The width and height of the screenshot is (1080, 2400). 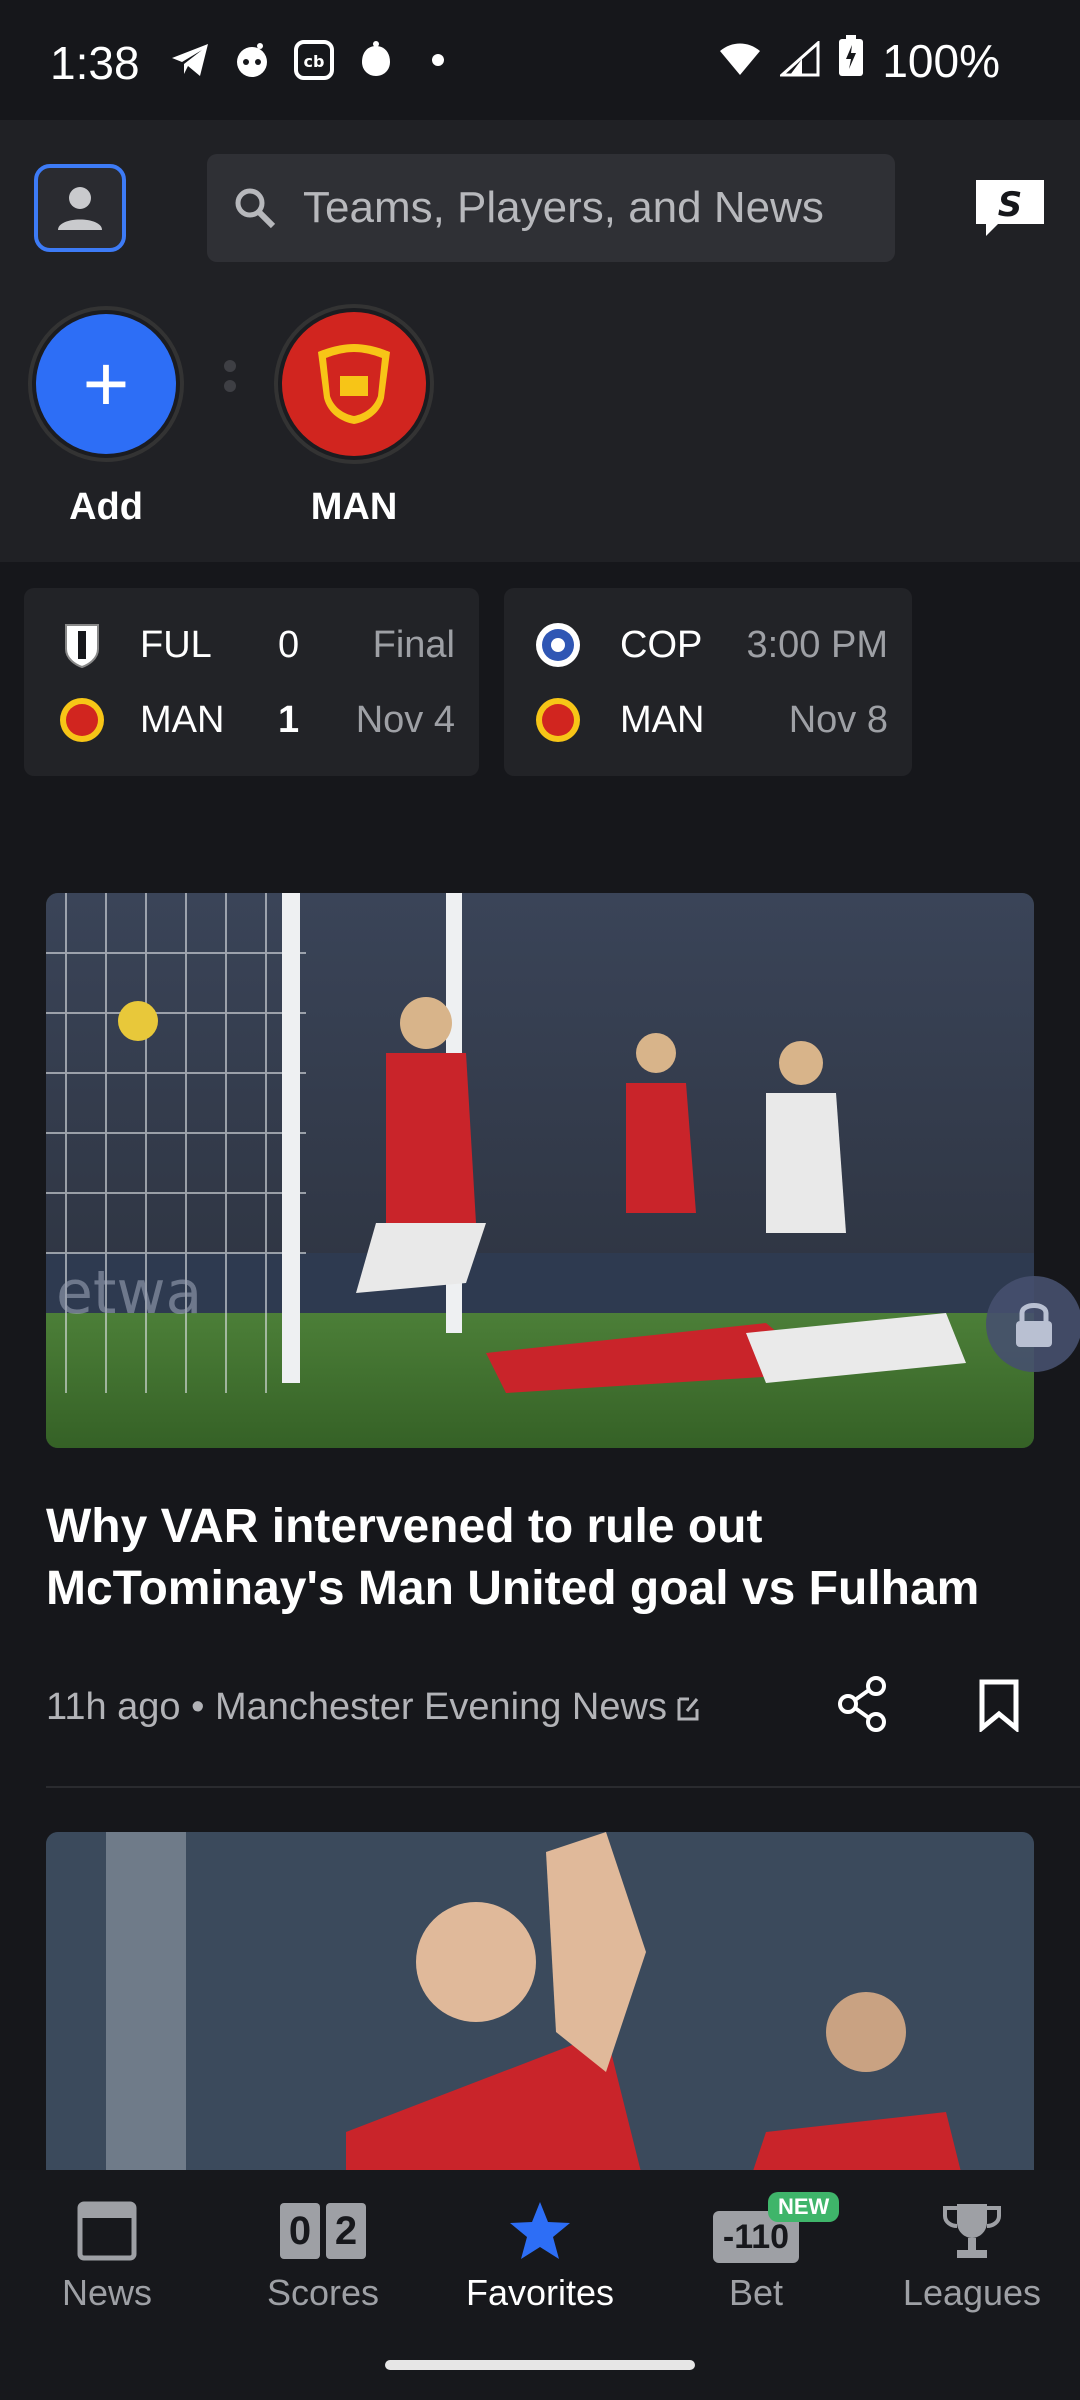 What do you see at coordinates (107, 2292) in the screenshot?
I see `nav-news-label: News` at bounding box center [107, 2292].